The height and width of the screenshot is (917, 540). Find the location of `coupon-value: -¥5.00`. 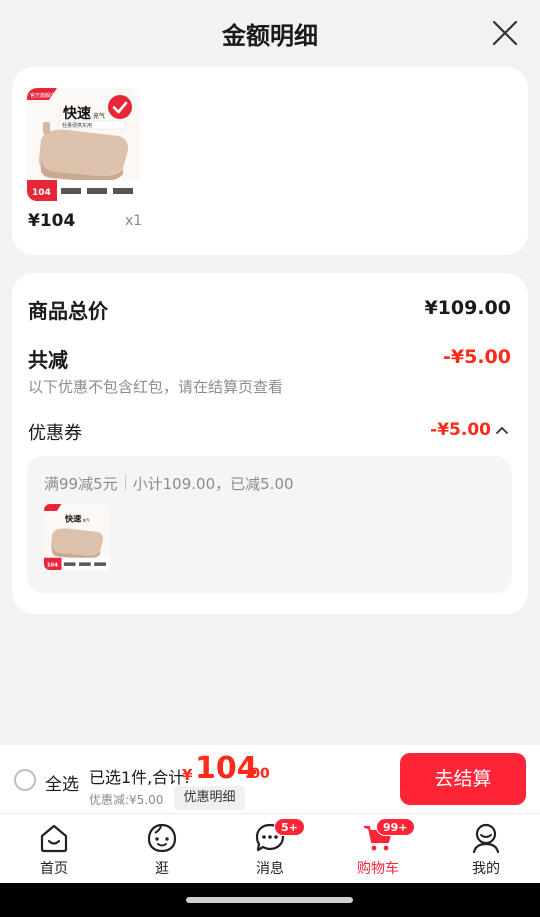

coupon-value: -¥5.00 is located at coordinates (460, 430).